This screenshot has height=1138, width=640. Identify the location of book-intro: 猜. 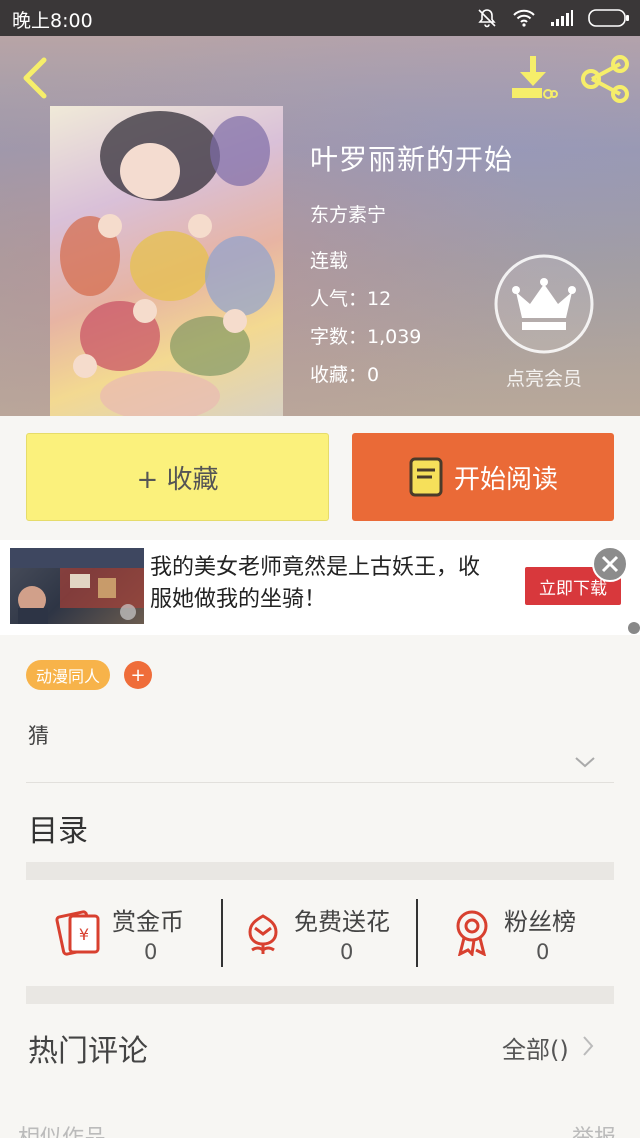
(38, 736).